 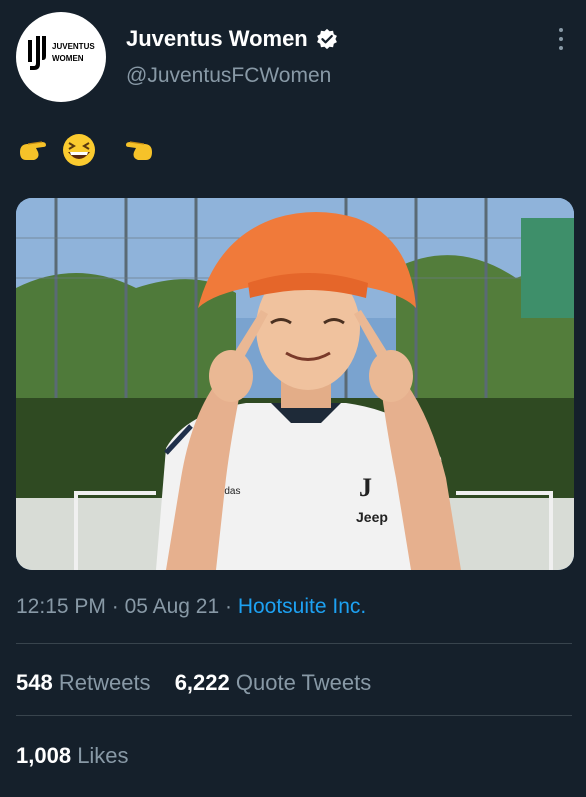 What do you see at coordinates (561, 42) in the screenshot?
I see `more-options-icon` at bounding box center [561, 42].